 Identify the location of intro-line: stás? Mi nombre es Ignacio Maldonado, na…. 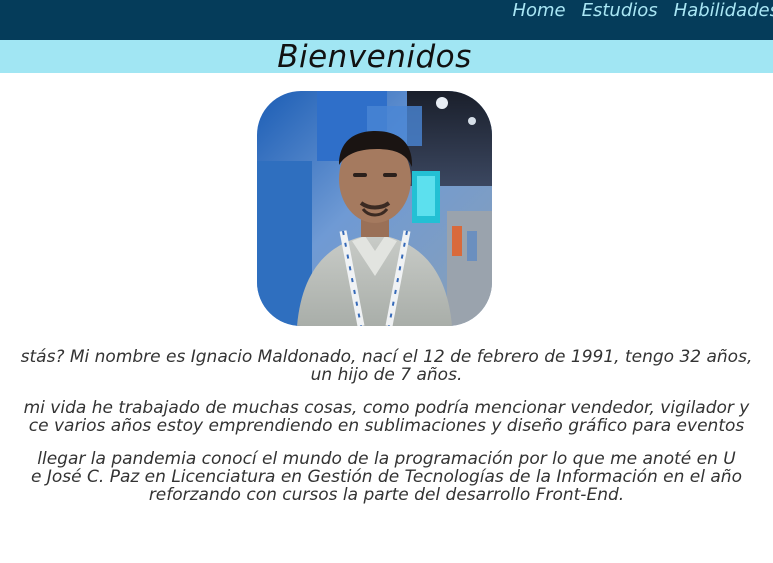
(386, 357).